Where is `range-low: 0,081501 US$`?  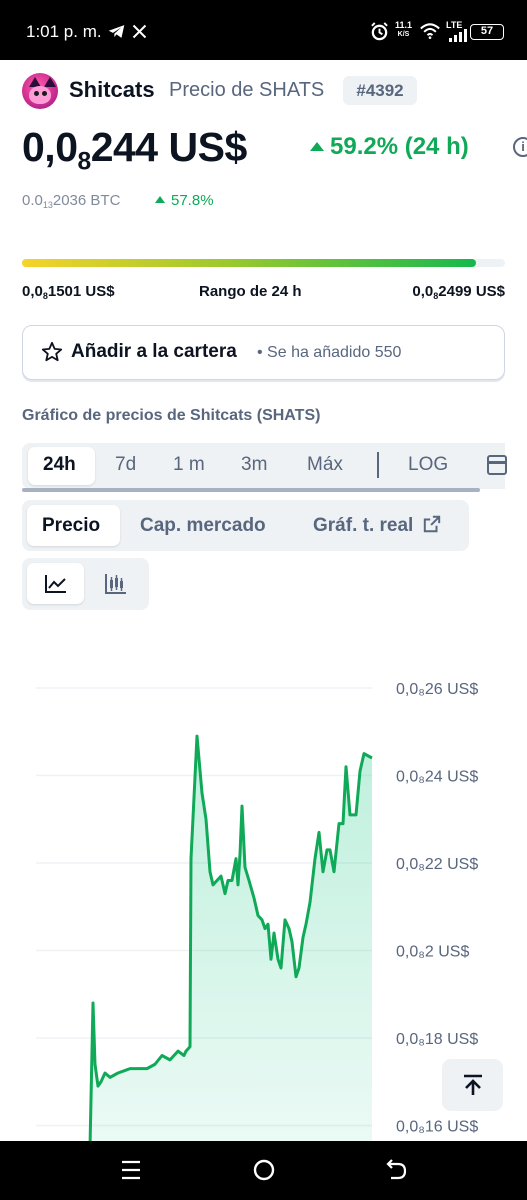 range-low: 0,081501 US$ is located at coordinates (68, 292).